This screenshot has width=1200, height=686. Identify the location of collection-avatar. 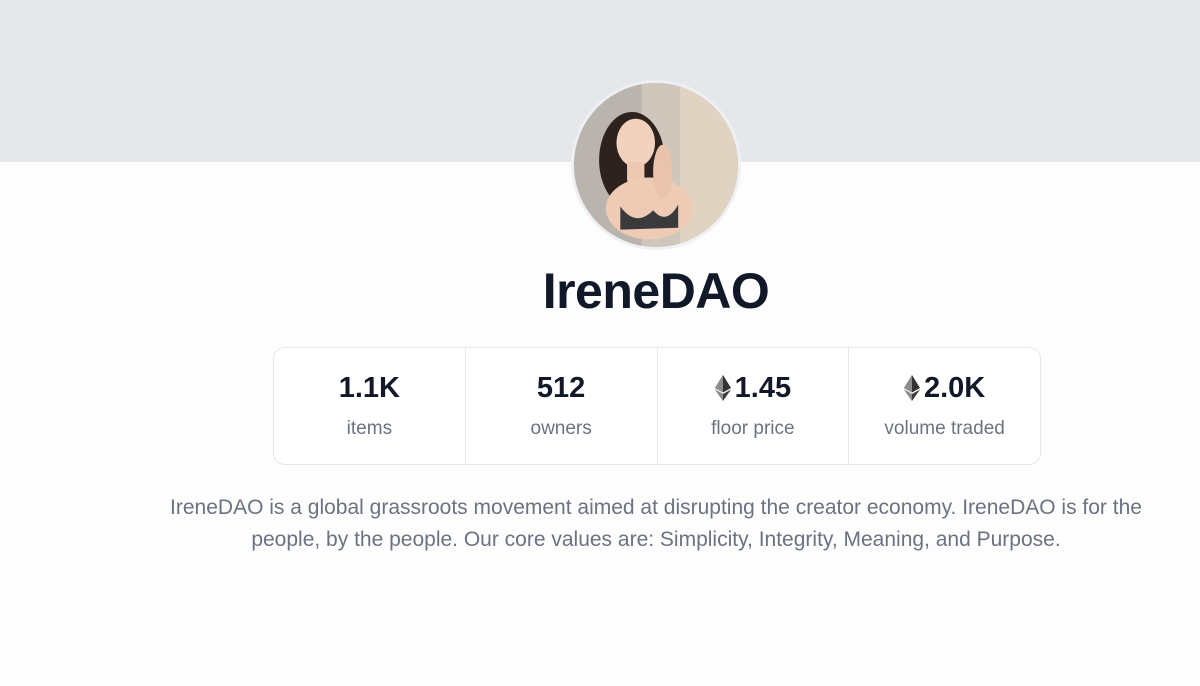
(656, 165).